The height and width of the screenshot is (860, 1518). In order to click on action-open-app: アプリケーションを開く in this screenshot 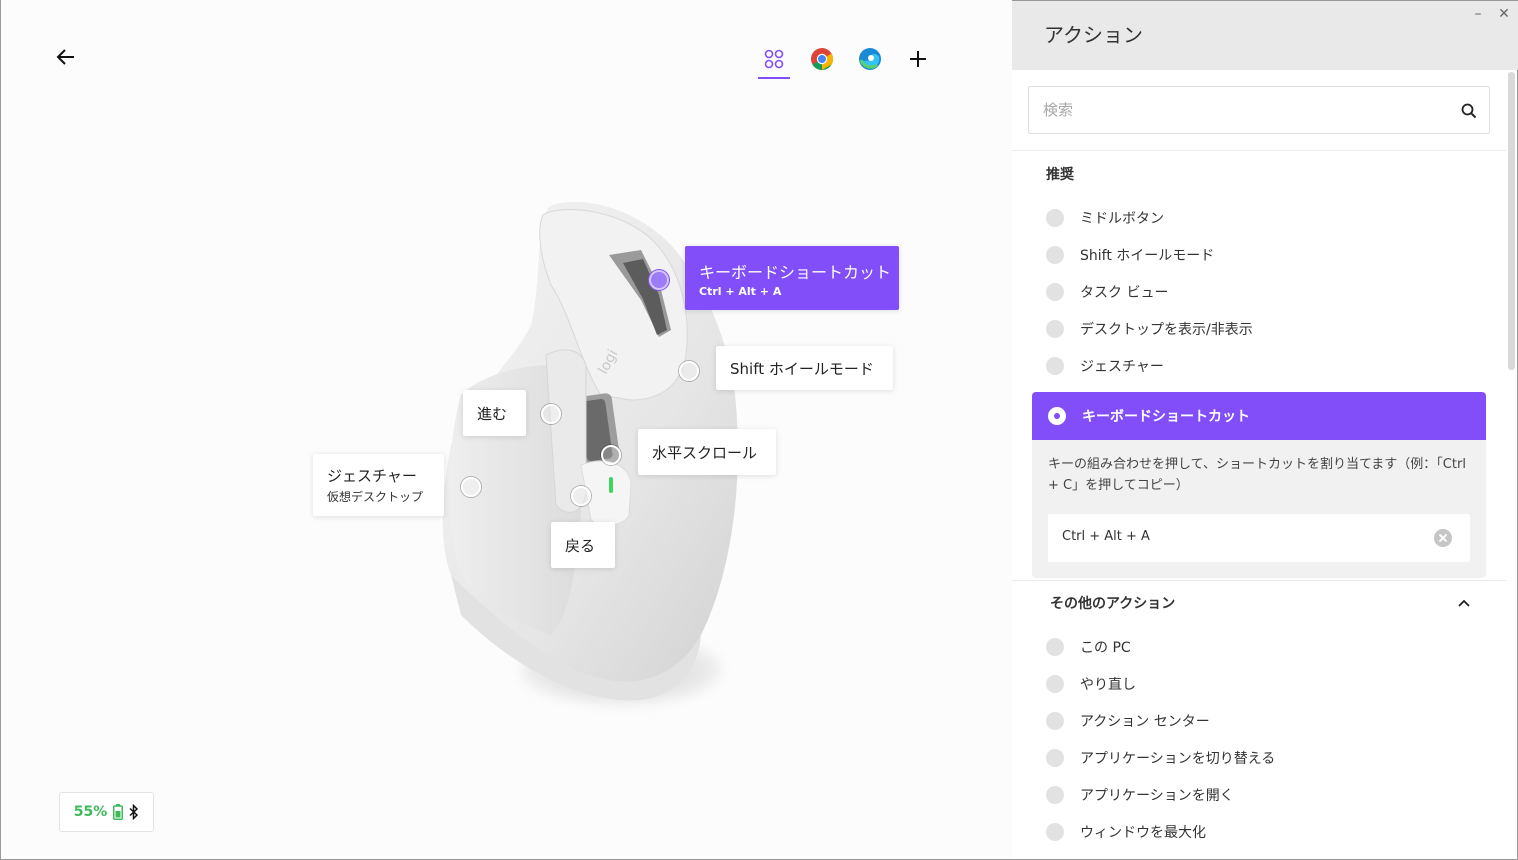, I will do `click(1261, 795)`.